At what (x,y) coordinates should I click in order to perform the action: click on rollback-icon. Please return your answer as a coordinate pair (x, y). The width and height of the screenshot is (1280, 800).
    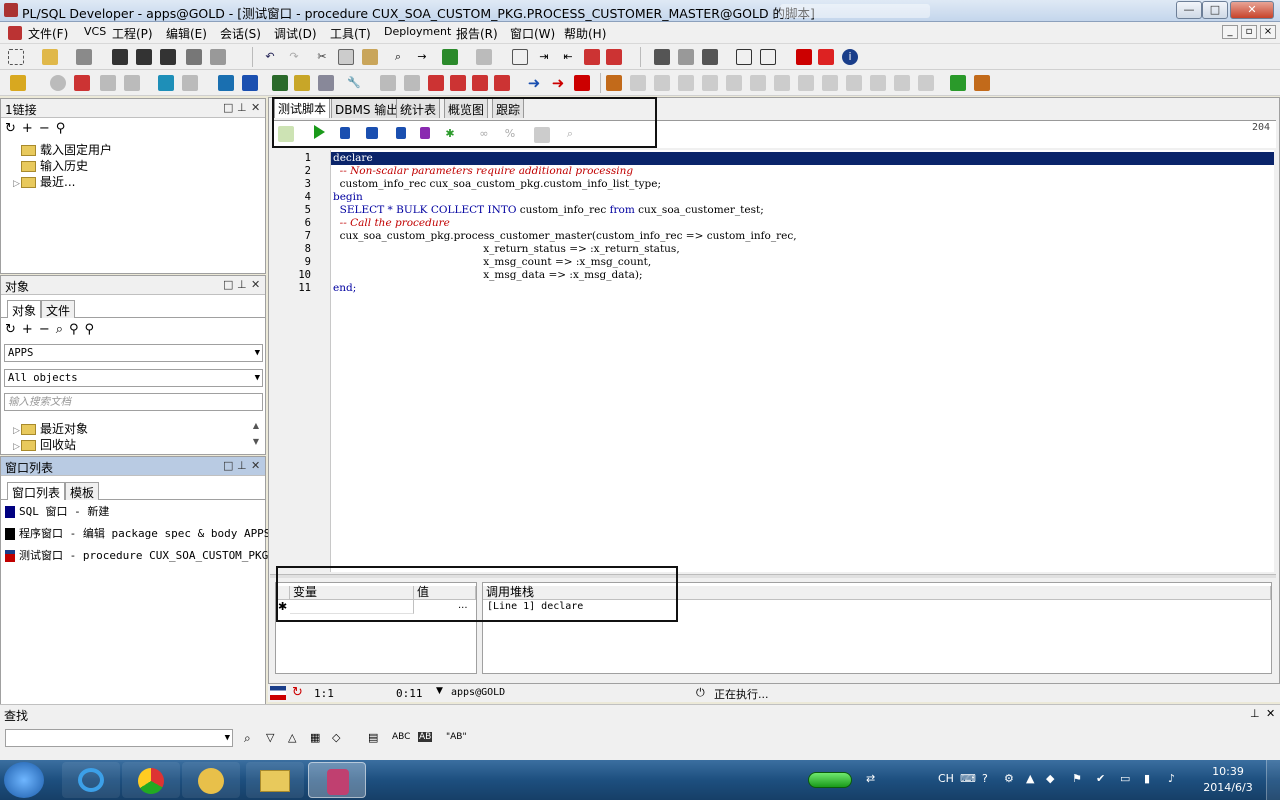
    Looking at the image, I should click on (250, 83).